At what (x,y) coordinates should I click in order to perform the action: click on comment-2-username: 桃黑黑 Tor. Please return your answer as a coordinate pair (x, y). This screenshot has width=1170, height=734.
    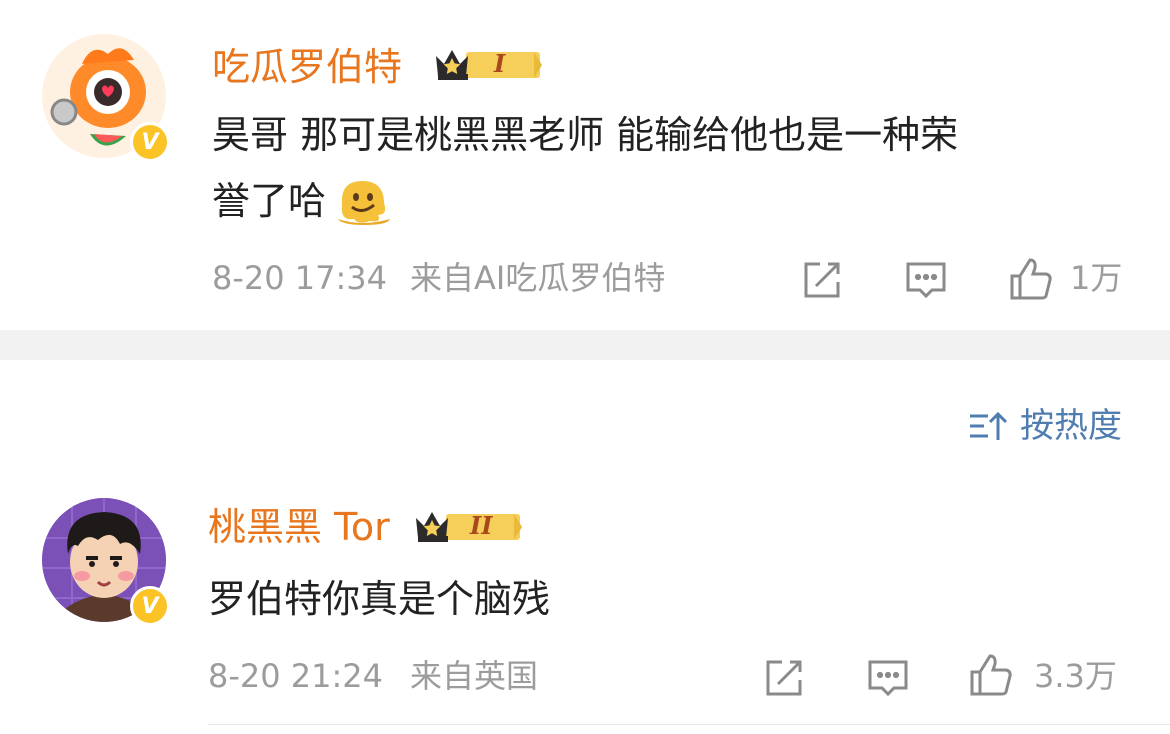
    Looking at the image, I should click on (299, 527).